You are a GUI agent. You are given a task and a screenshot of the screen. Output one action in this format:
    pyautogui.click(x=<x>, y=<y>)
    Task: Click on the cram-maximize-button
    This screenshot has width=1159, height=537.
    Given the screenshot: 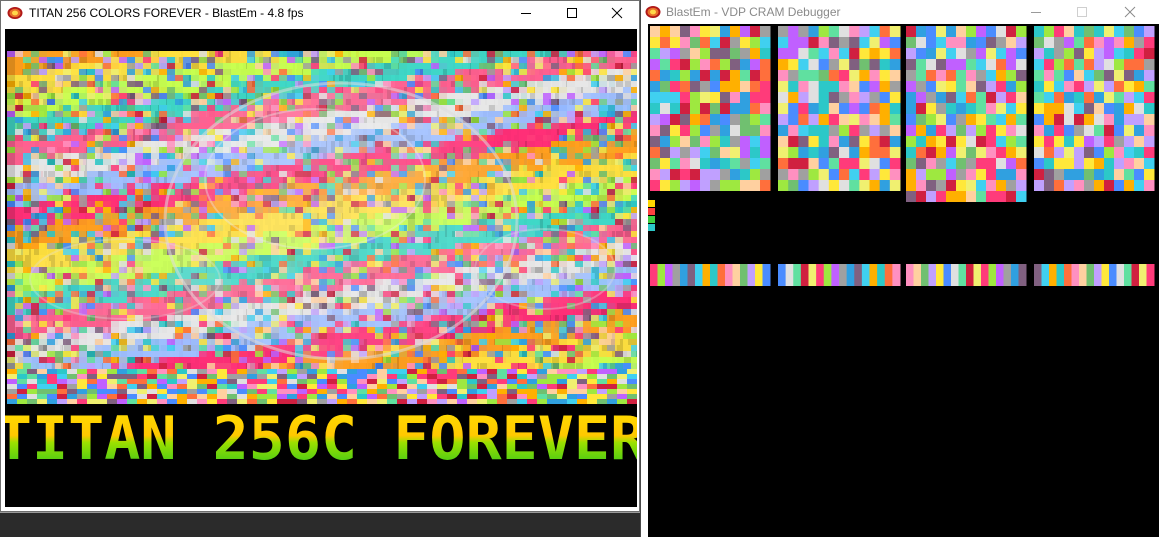 What is the action you would take?
    pyautogui.click(x=1082, y=12)
    